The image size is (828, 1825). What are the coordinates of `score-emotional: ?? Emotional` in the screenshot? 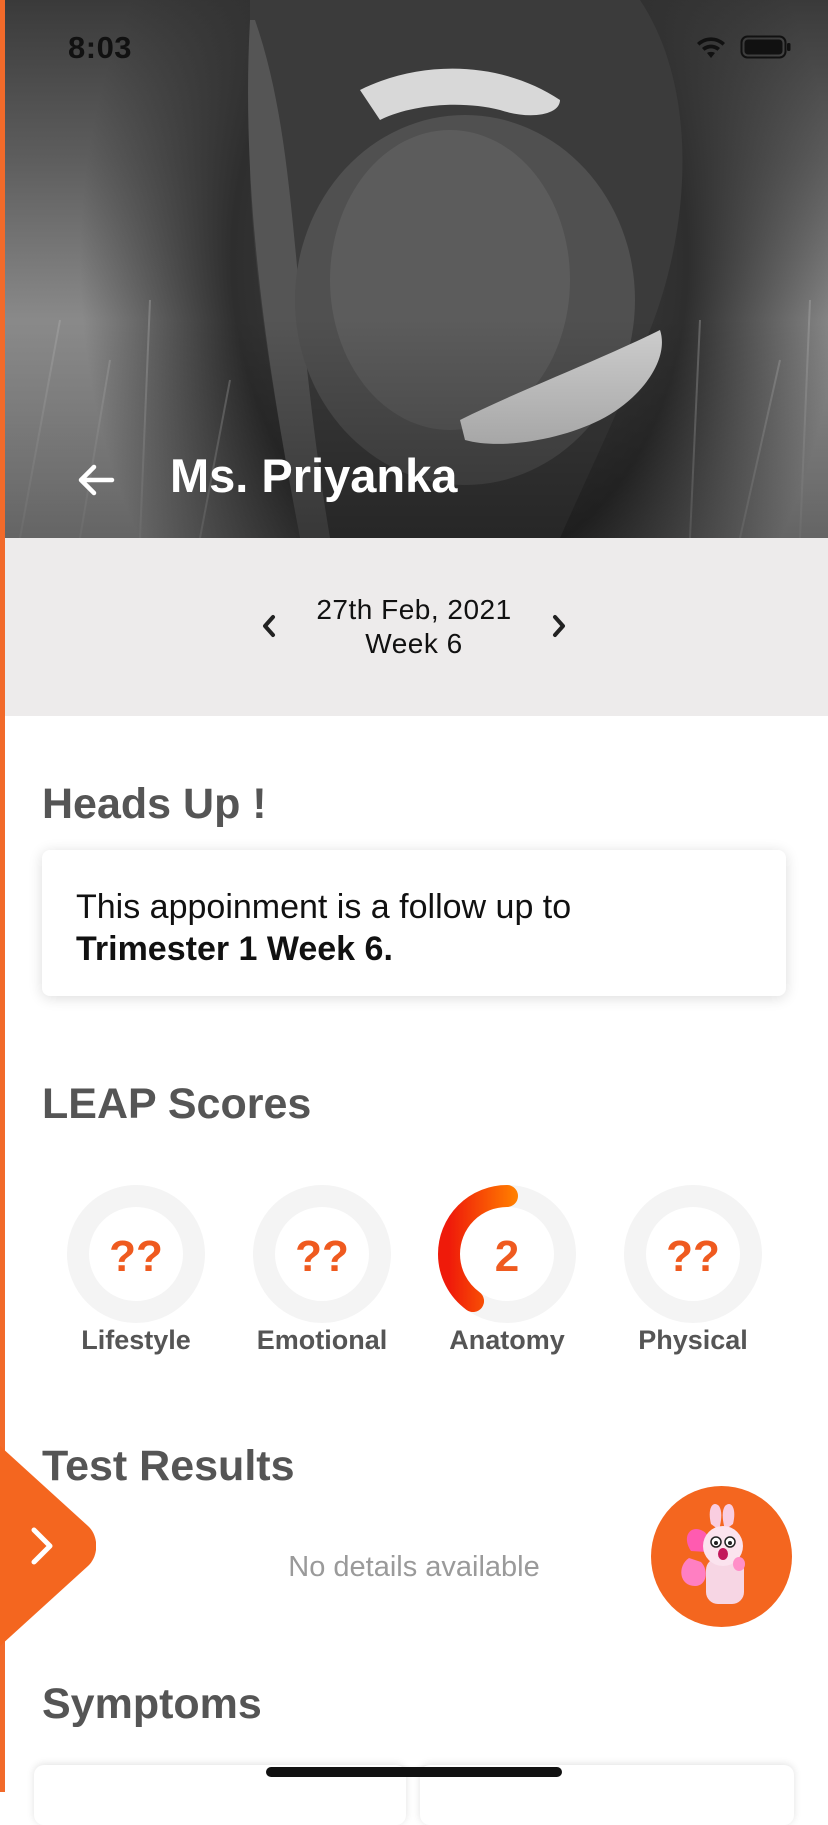 It's located at (322, 1269).